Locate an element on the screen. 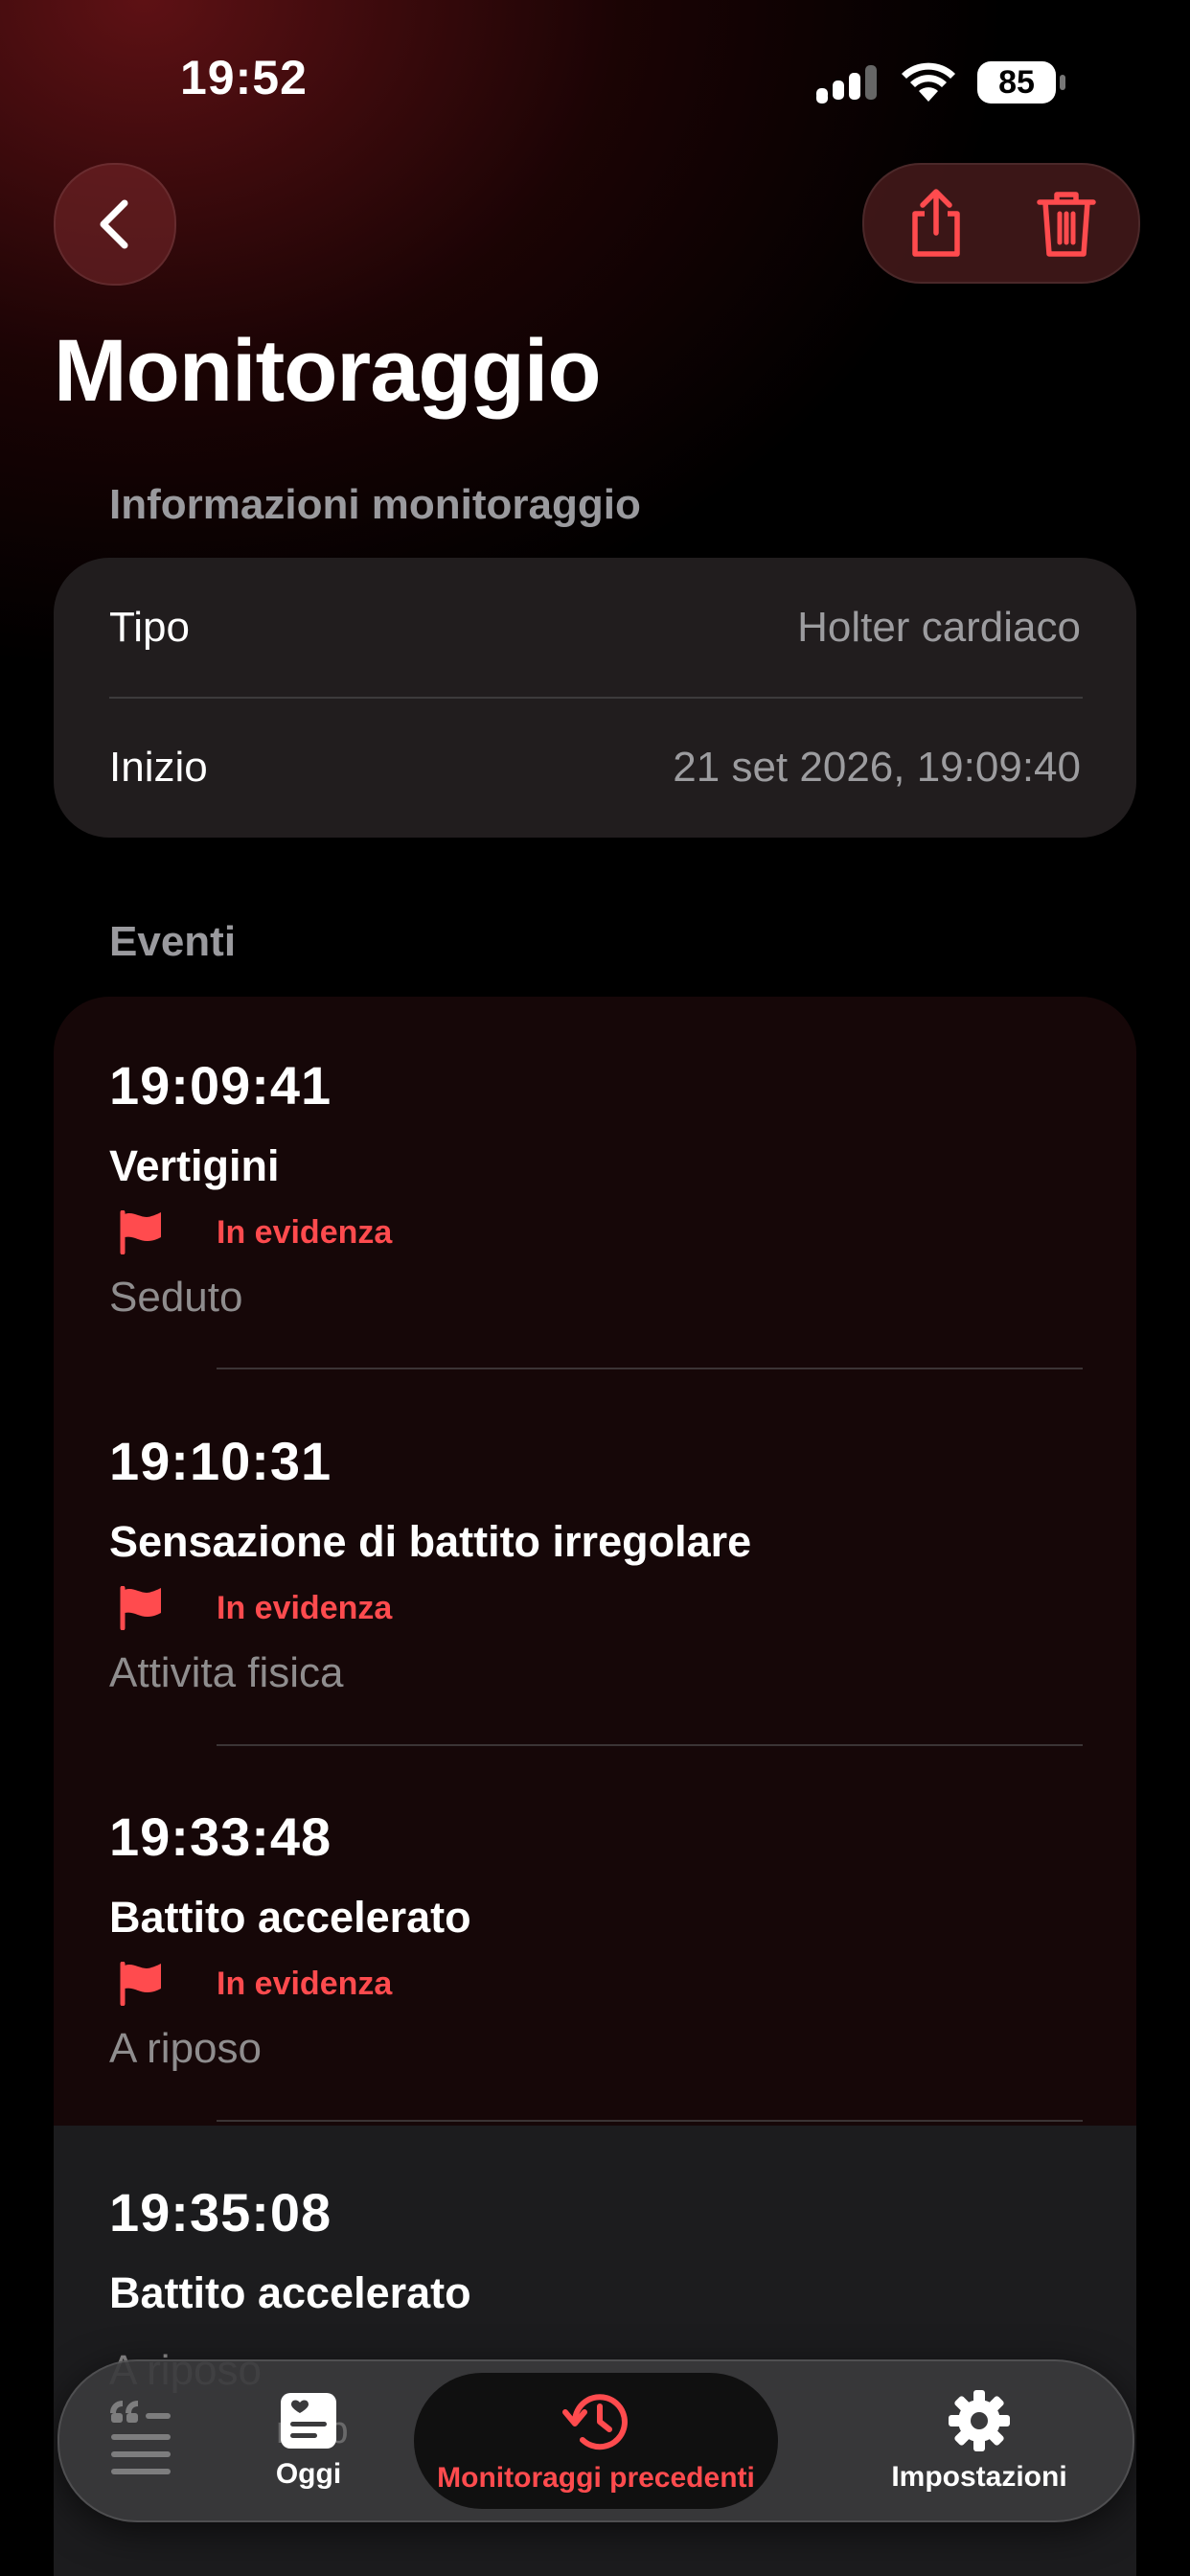 The width and height of the screenshot is (1190, 2576). info-row-label: Tipo is located at coordinates (150, 627).